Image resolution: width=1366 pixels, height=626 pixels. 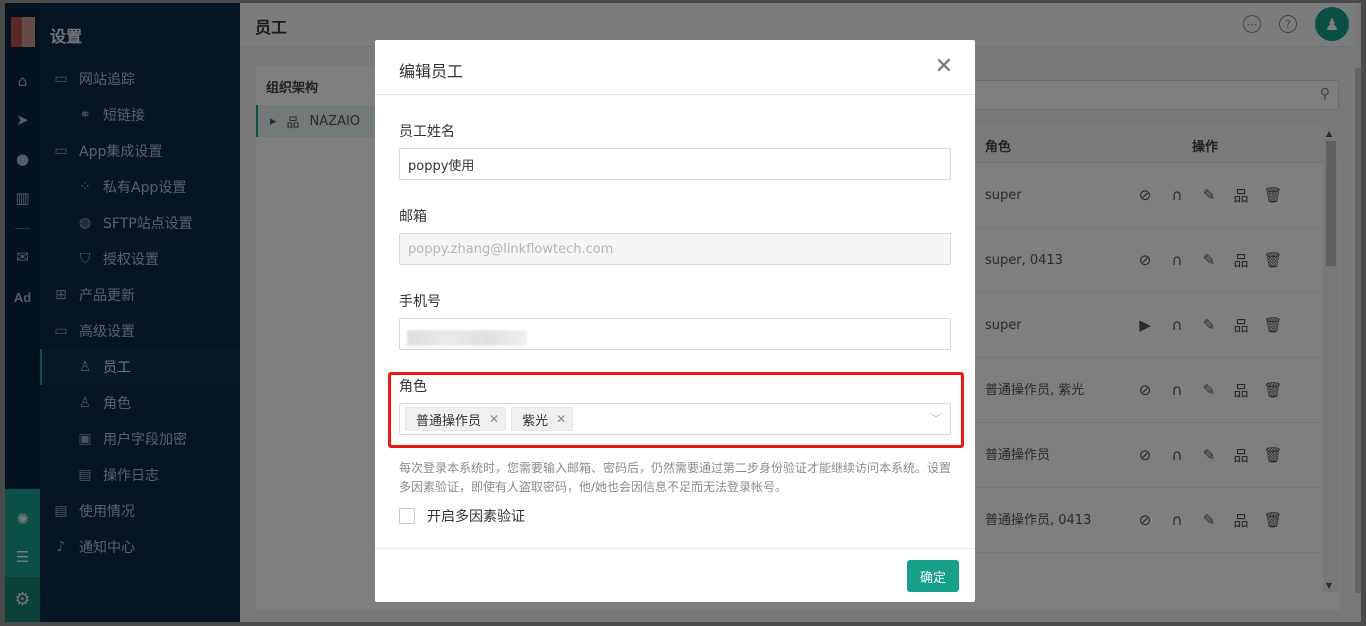 I want to click on mfa-checkbox: 开启多因素验证, so click(x=462, y=516).